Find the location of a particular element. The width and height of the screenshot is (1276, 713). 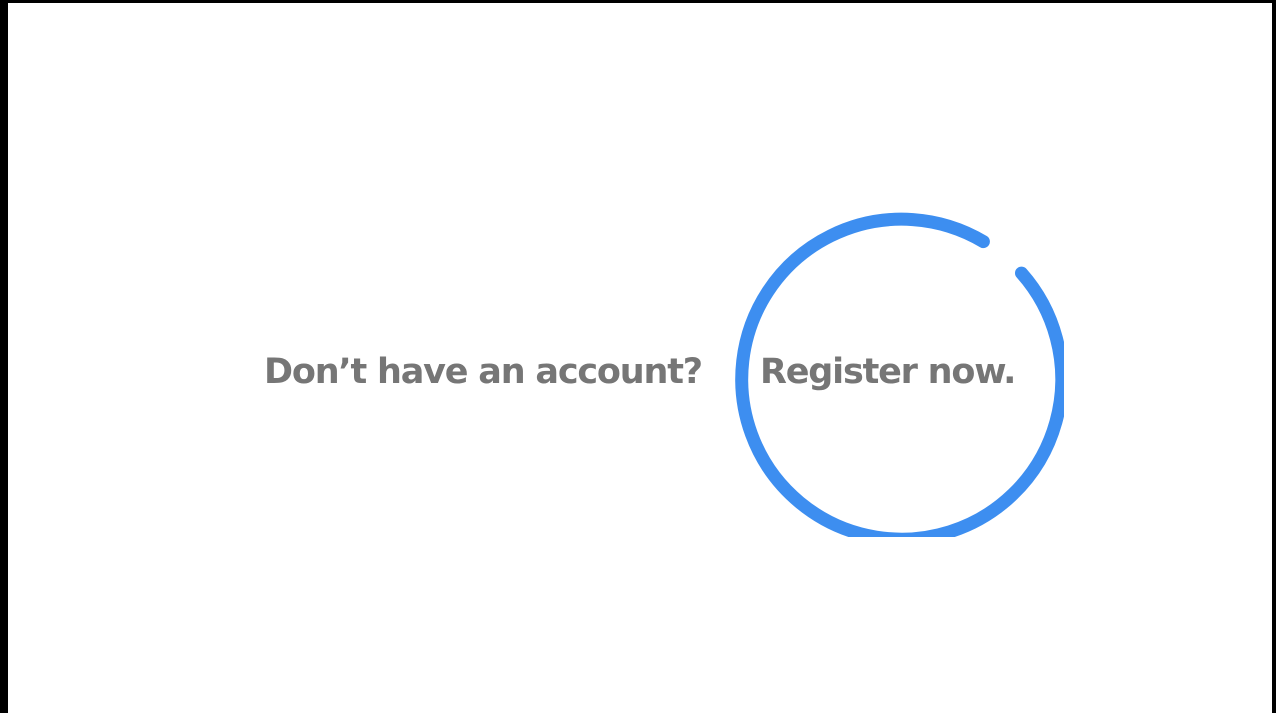

register-now-link: Register now. is located at coordinates (888, 372).